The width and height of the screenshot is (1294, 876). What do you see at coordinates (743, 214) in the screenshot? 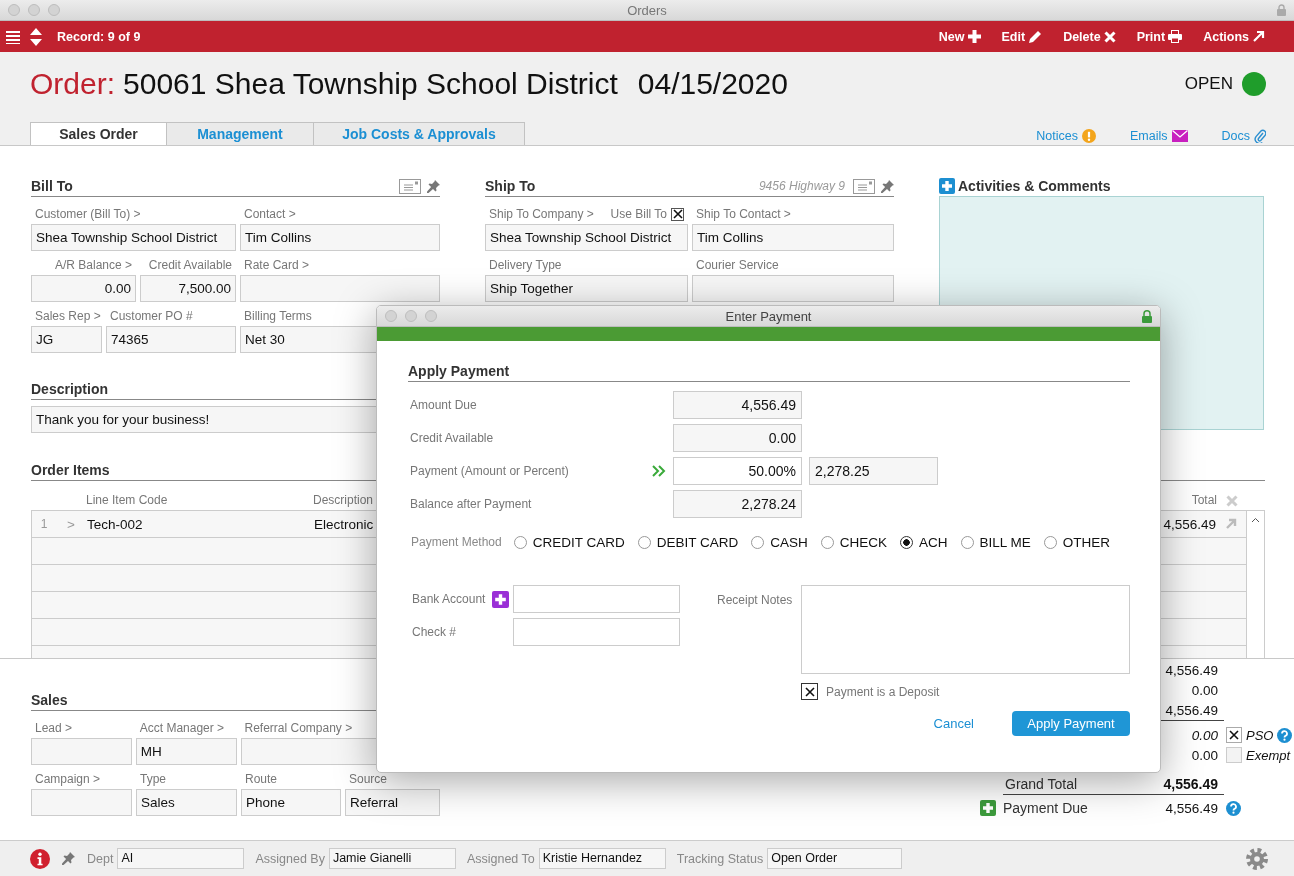
I see `field-label: Ship To Contact >` at bounding box center [743, 214].